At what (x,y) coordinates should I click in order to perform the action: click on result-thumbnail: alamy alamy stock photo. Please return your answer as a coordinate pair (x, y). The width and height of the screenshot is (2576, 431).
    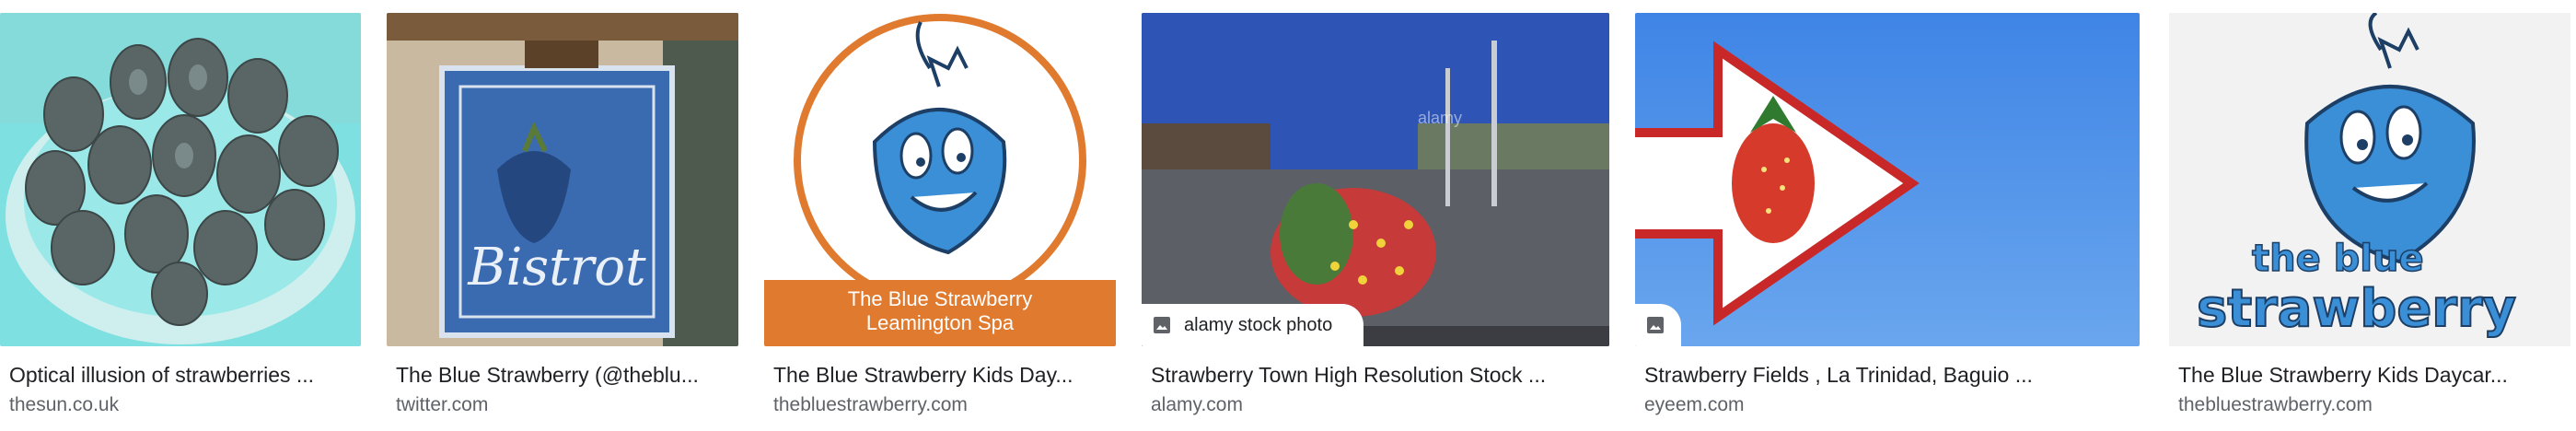
    Looking at the image, I should click on (1375, 179).